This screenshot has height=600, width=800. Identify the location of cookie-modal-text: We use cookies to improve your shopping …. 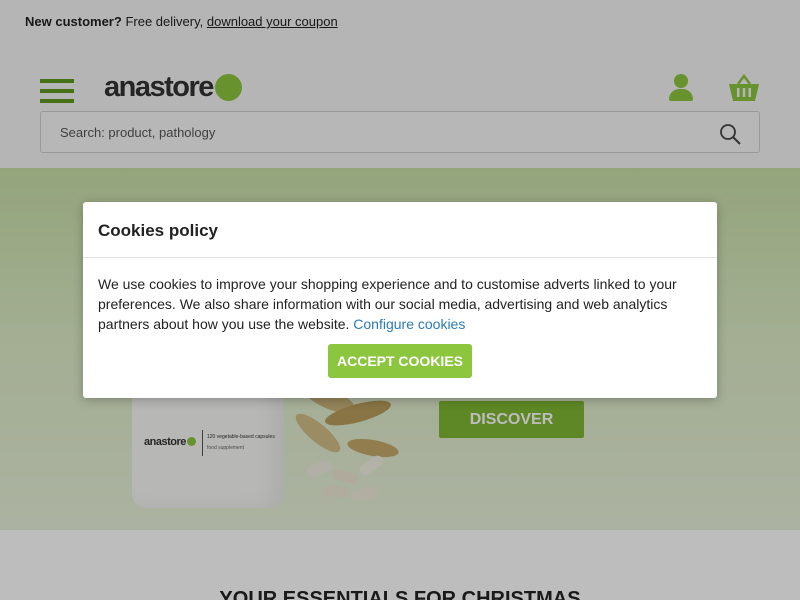
(400, 304).